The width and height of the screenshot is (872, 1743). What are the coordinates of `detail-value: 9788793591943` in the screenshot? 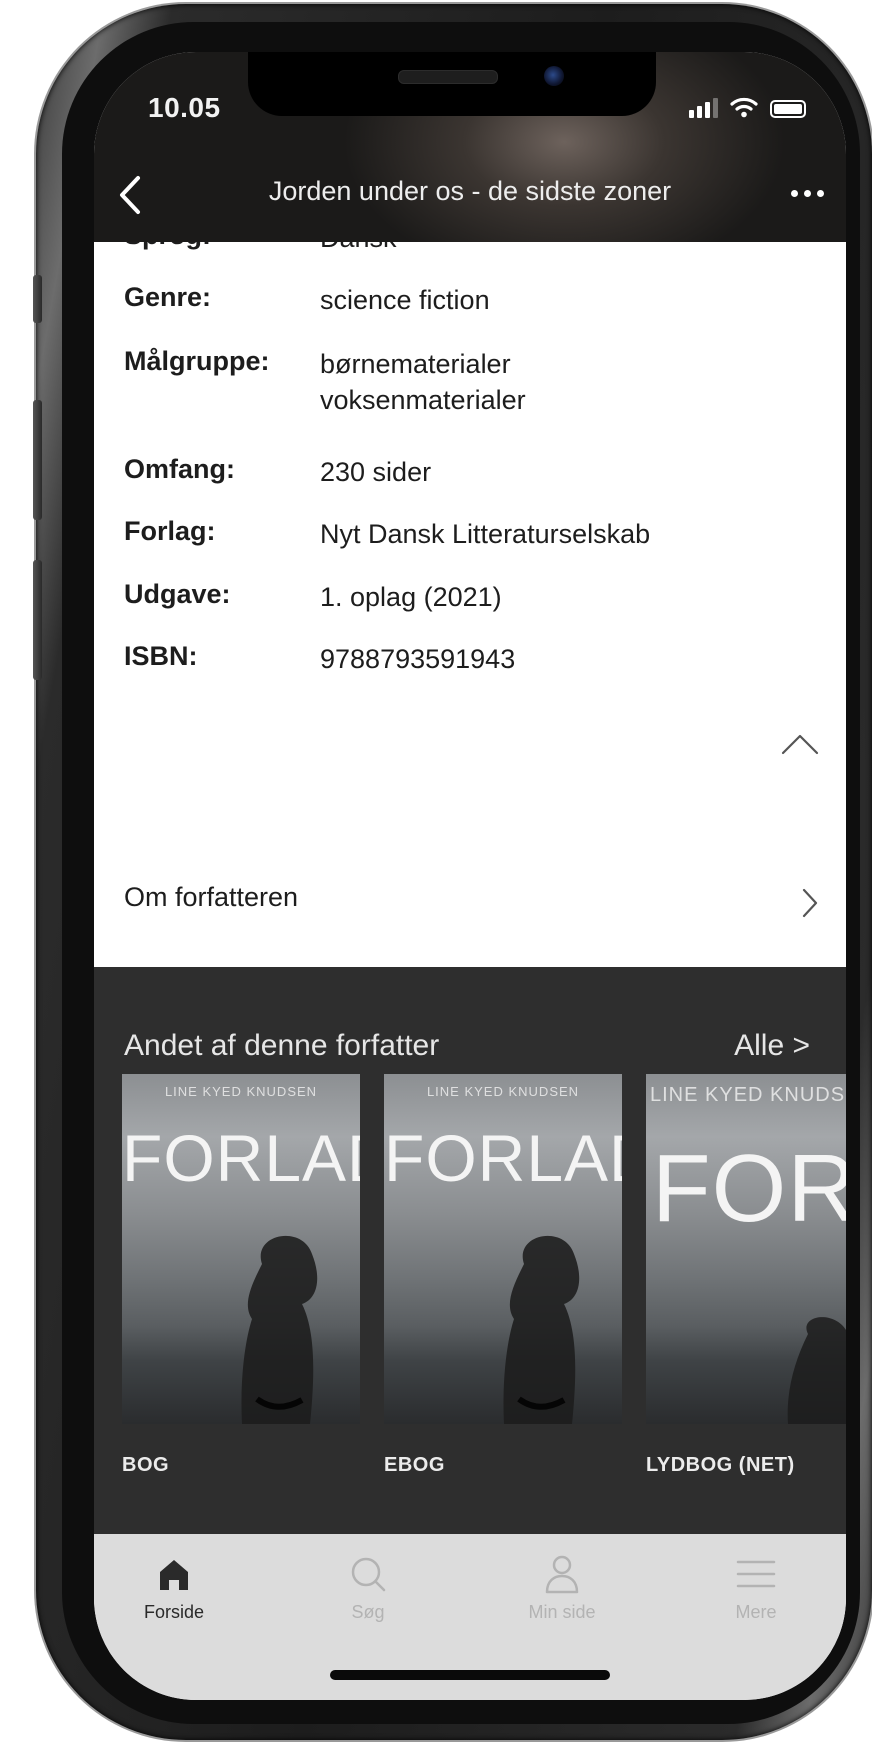 It's located at (418, 659).